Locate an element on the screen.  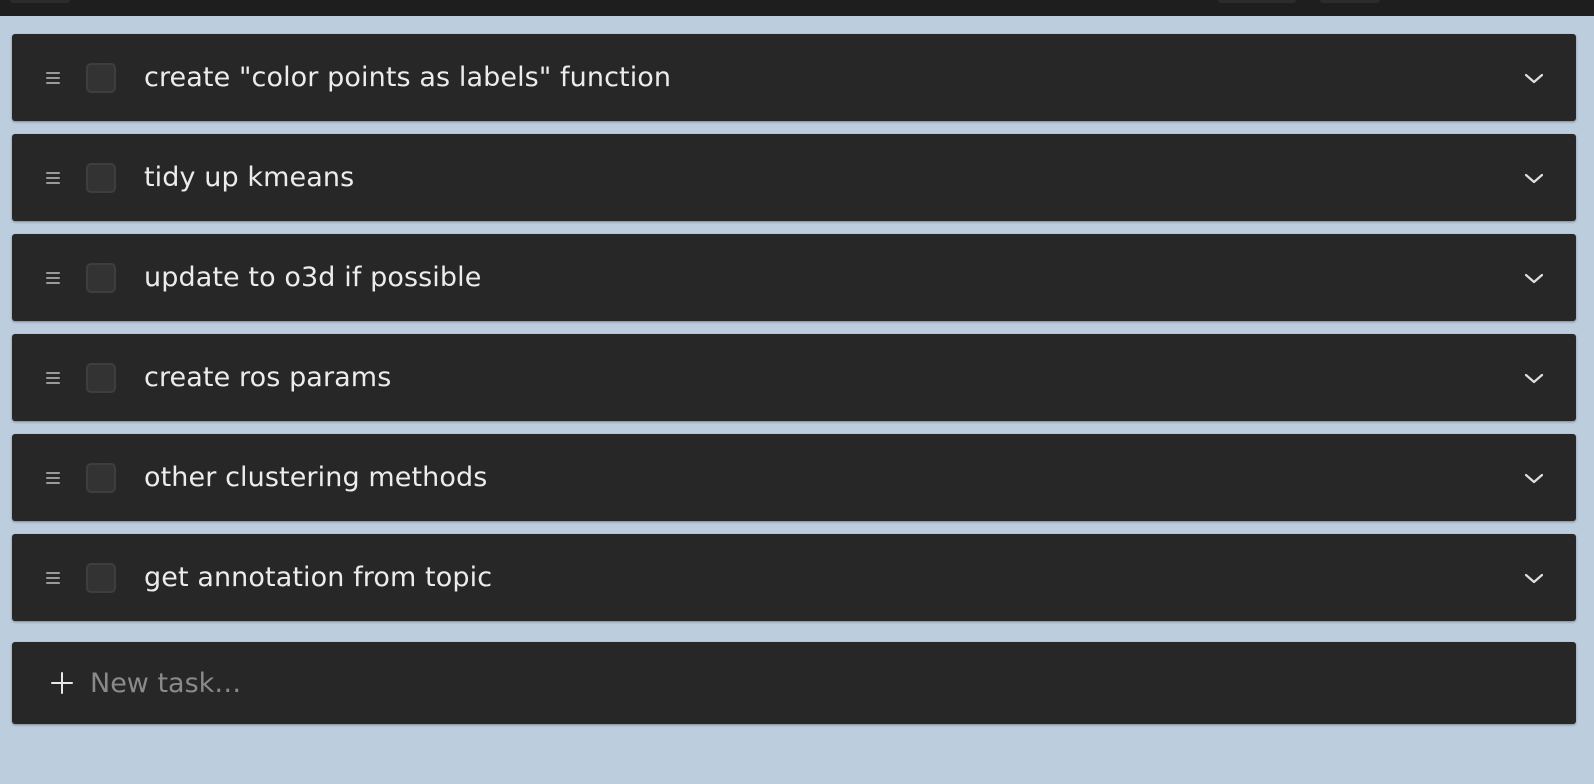
task-title: tidy up kmeans is located at coordinates (249, 177).